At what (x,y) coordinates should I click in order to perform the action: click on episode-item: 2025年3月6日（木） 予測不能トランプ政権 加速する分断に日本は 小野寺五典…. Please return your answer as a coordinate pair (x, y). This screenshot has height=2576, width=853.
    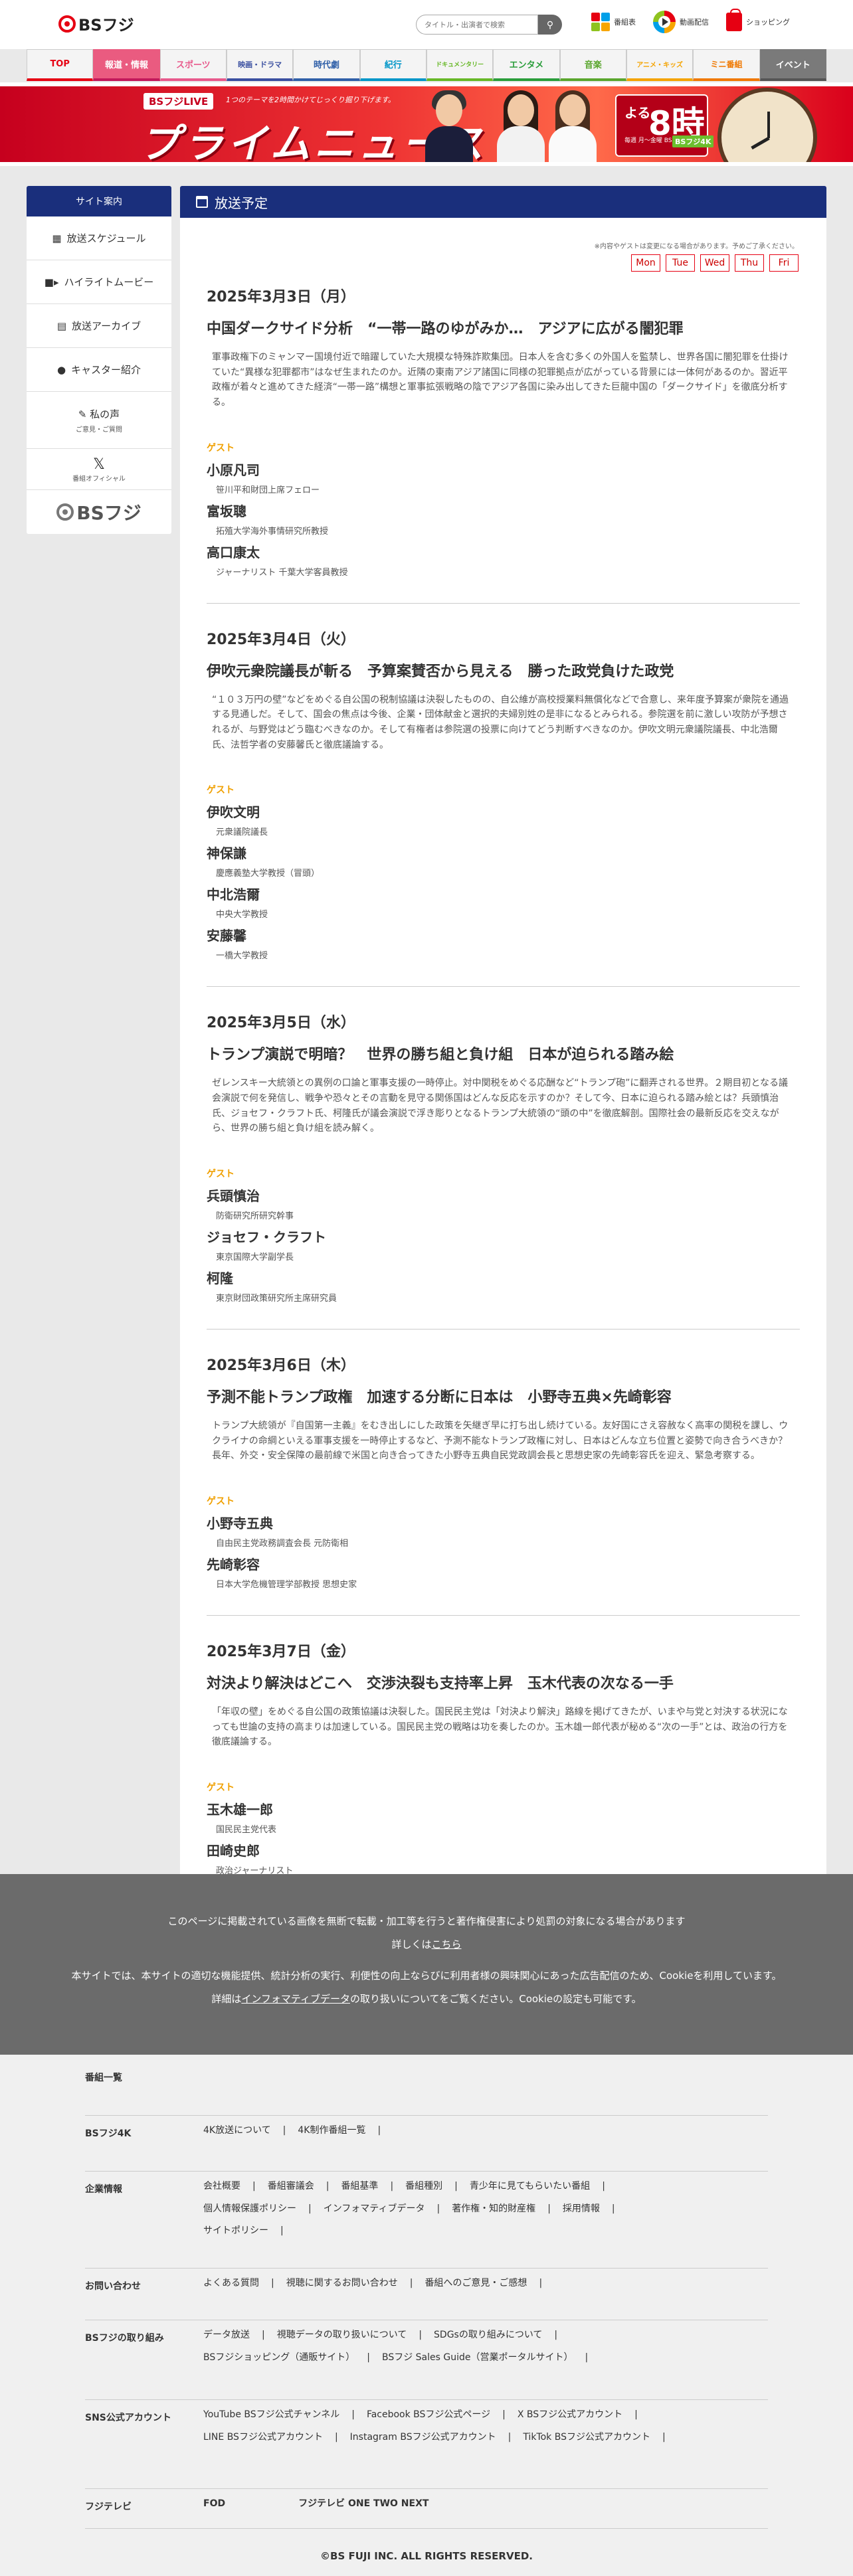
    Looking at the image, I should click on (504, 1473).